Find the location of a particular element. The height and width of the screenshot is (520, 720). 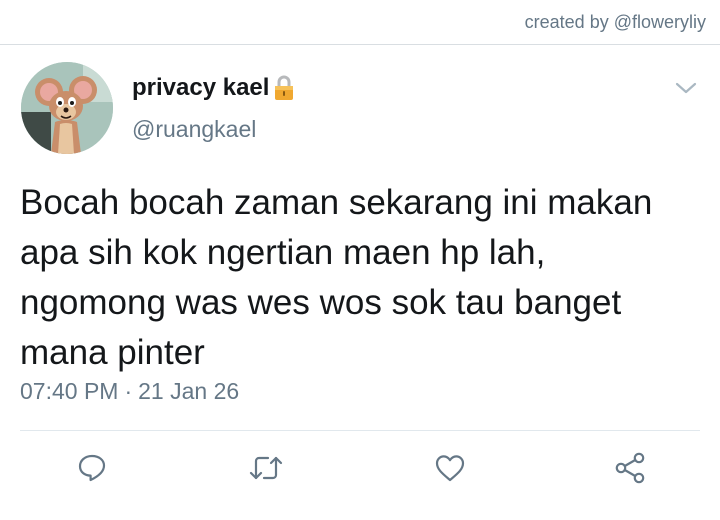

like-button is located at coordinates (450, 470).